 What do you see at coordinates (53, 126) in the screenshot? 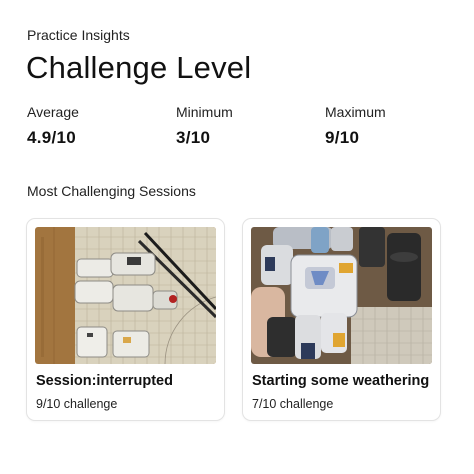
I see `stat-average: Average 4.9/10` at bounding box center [53, 126].